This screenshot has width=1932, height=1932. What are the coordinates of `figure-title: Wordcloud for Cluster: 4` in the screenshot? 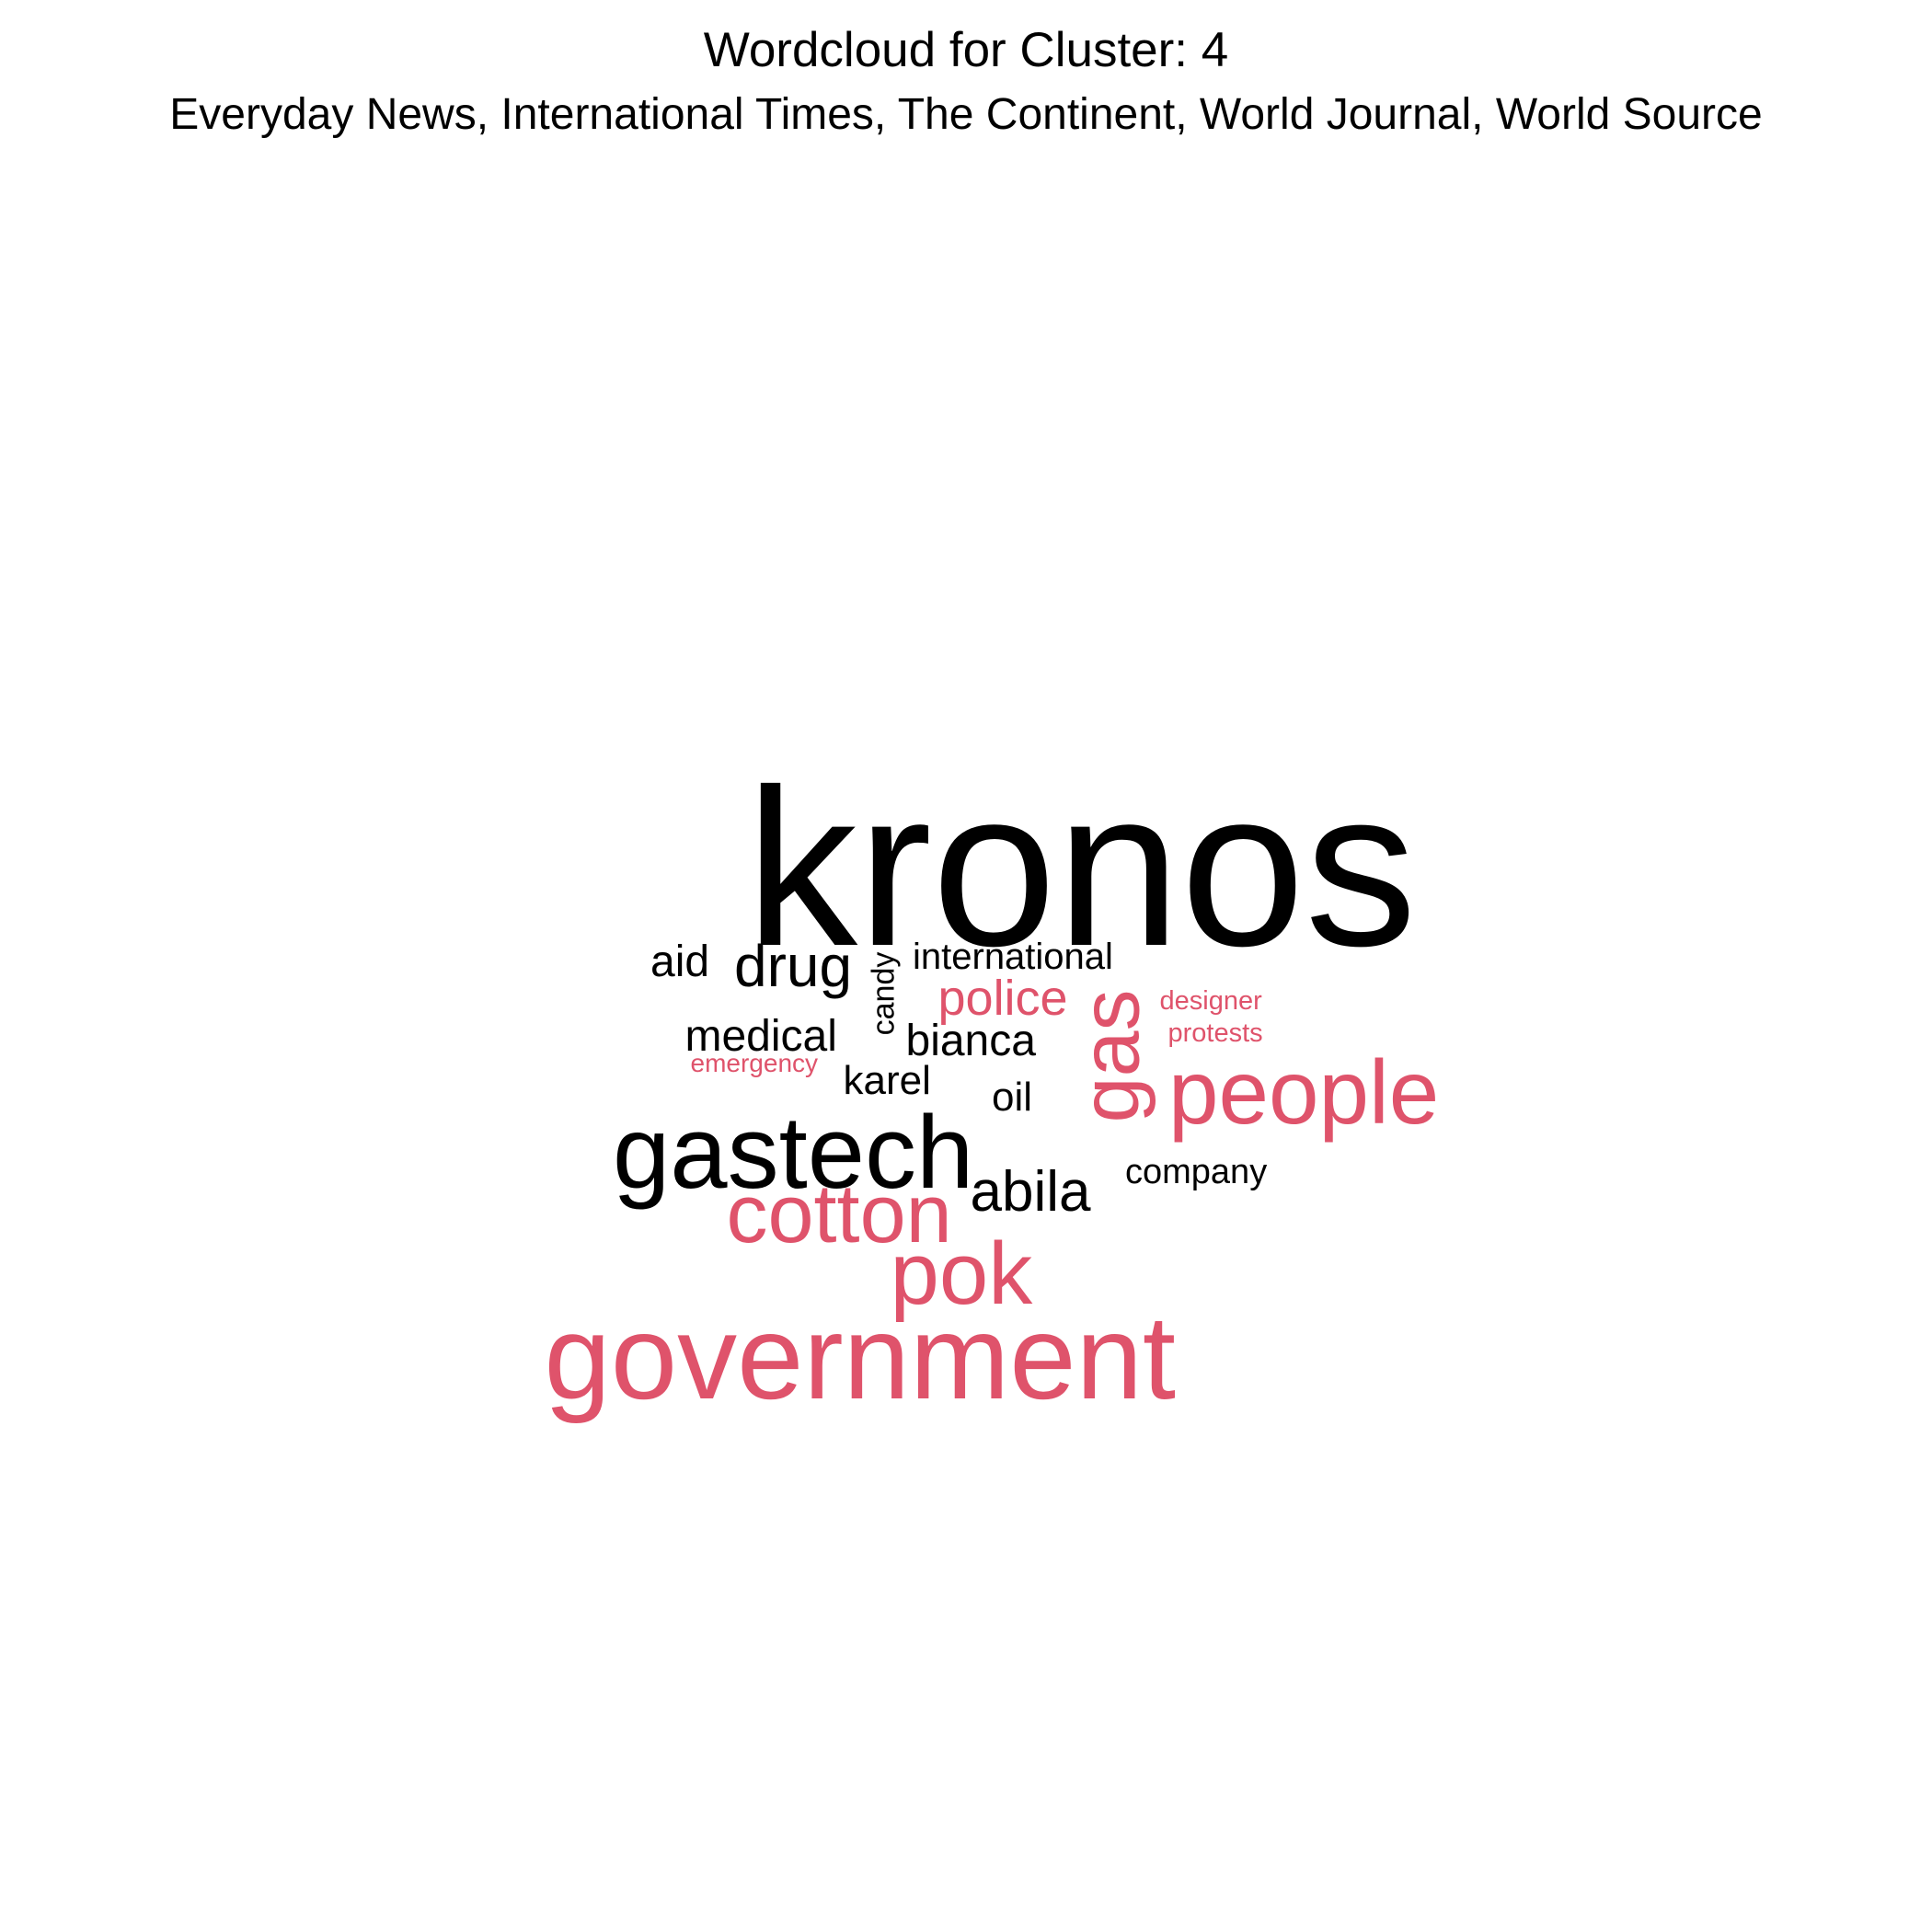 It's located at (966, 50).